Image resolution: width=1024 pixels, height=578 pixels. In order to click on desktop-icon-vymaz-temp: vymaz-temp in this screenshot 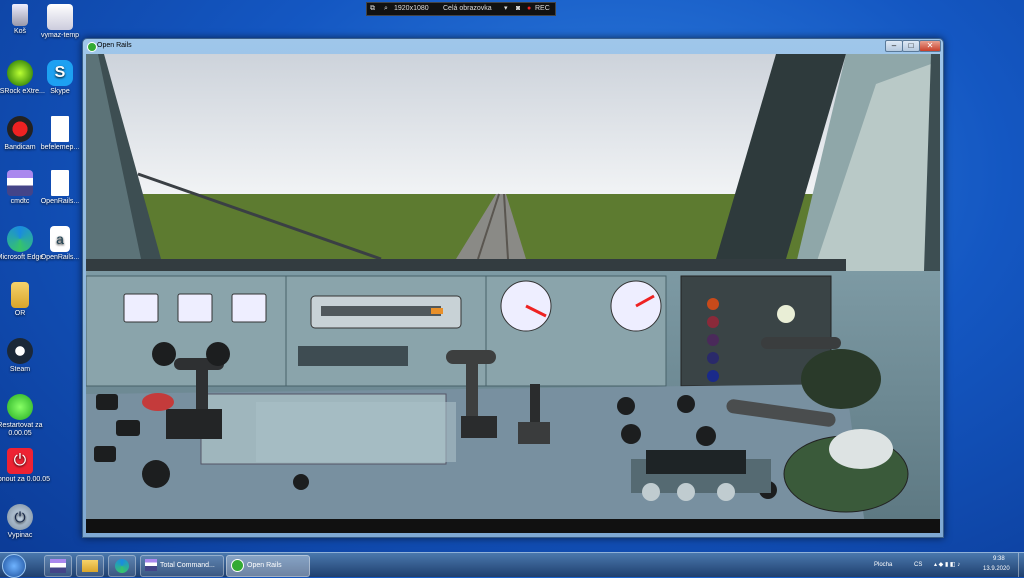, I will do `click(60, 22)`.